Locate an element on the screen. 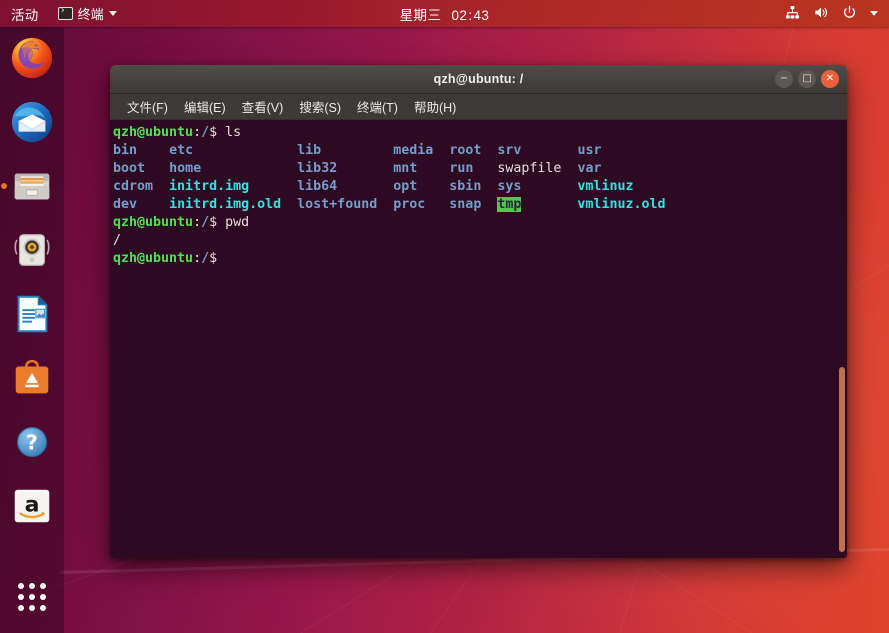 This screenshot has height=633, width=889. menu-search: 搜索(S) is located at coordinates (320, 106).